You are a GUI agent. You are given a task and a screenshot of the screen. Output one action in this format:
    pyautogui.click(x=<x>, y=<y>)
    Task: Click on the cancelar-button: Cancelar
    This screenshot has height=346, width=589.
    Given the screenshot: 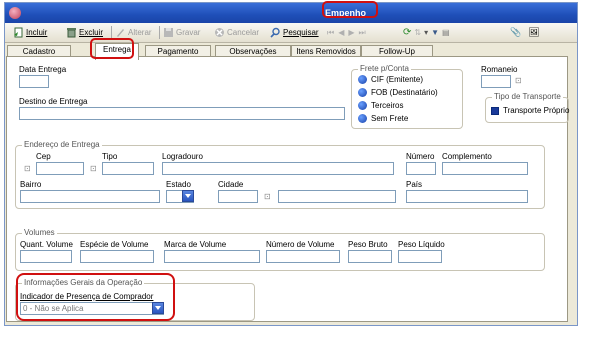 What is the action you would take?
    pyautogui.click(x=236, y=32)
    